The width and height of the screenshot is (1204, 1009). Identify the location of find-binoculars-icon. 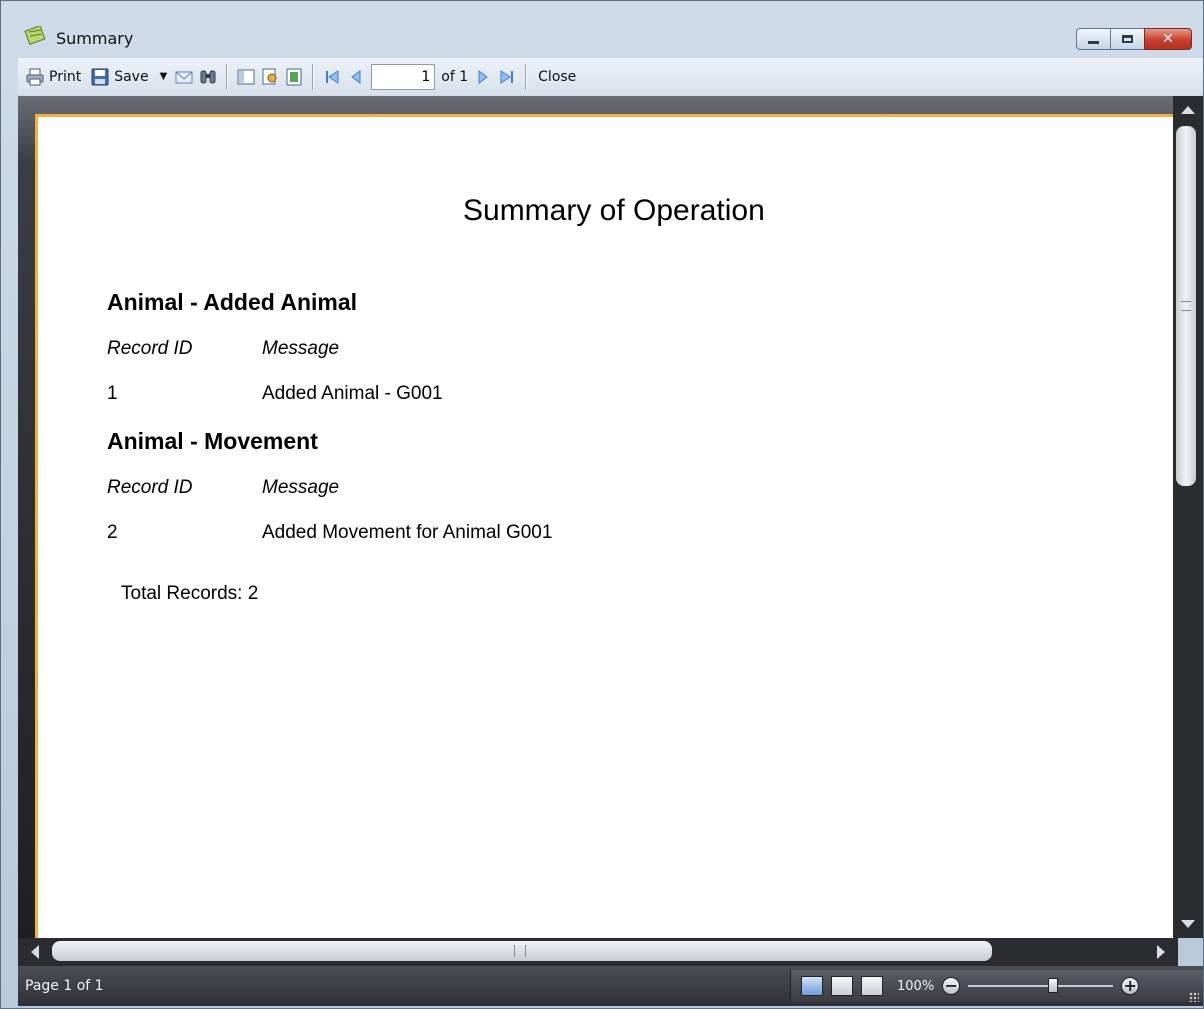
(208, 77).